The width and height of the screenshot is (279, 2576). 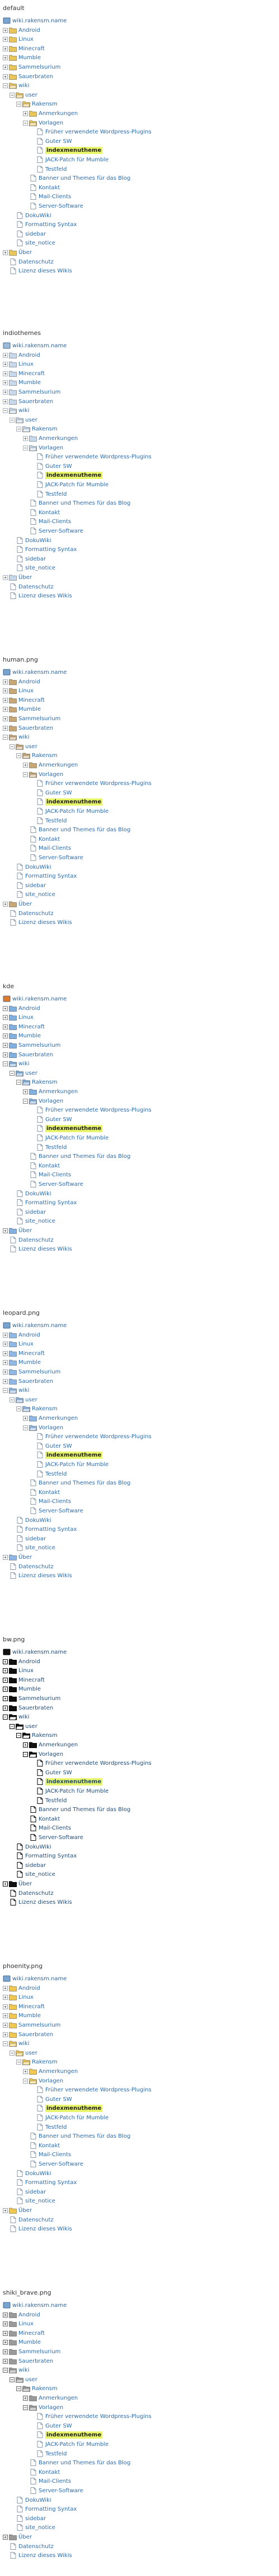 I want to click on tree-node-label: Lizenz dieses Wikis, so click(x=45, y=271).